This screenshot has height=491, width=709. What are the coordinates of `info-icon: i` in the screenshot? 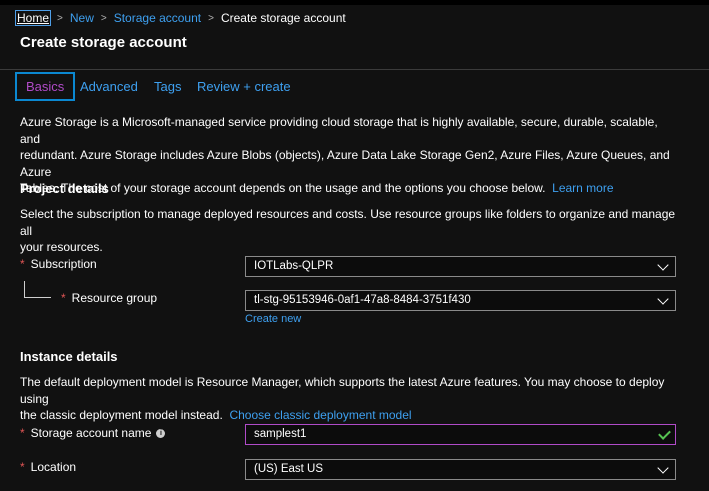 It's located at (161, 434).